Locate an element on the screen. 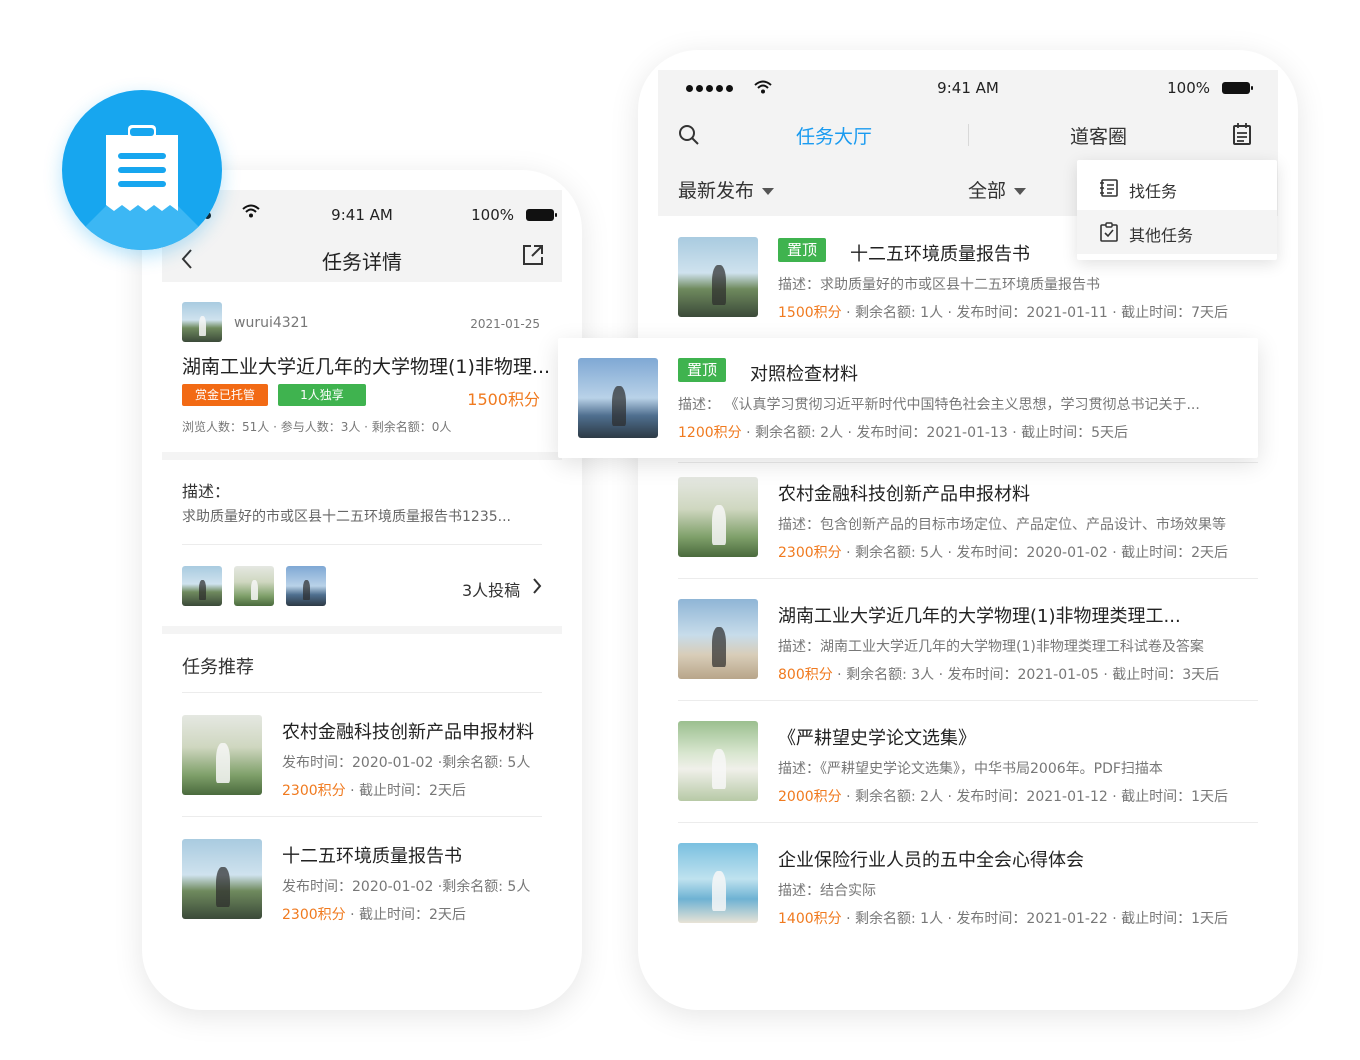  clipboard-badge is located at coordinates (142, 170).